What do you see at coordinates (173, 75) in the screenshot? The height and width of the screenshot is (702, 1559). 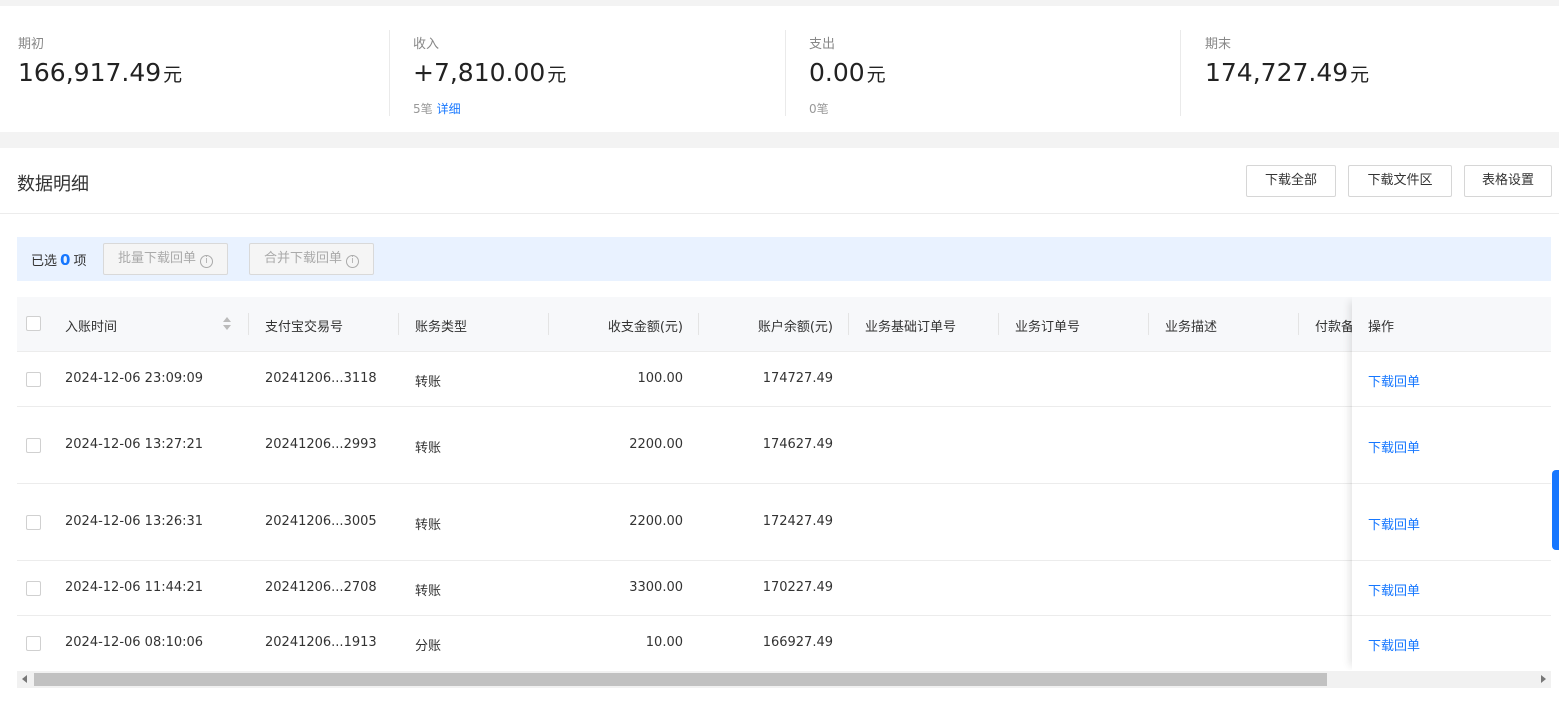 I see `opening-unit: 元` at bounding box center [173, 75].